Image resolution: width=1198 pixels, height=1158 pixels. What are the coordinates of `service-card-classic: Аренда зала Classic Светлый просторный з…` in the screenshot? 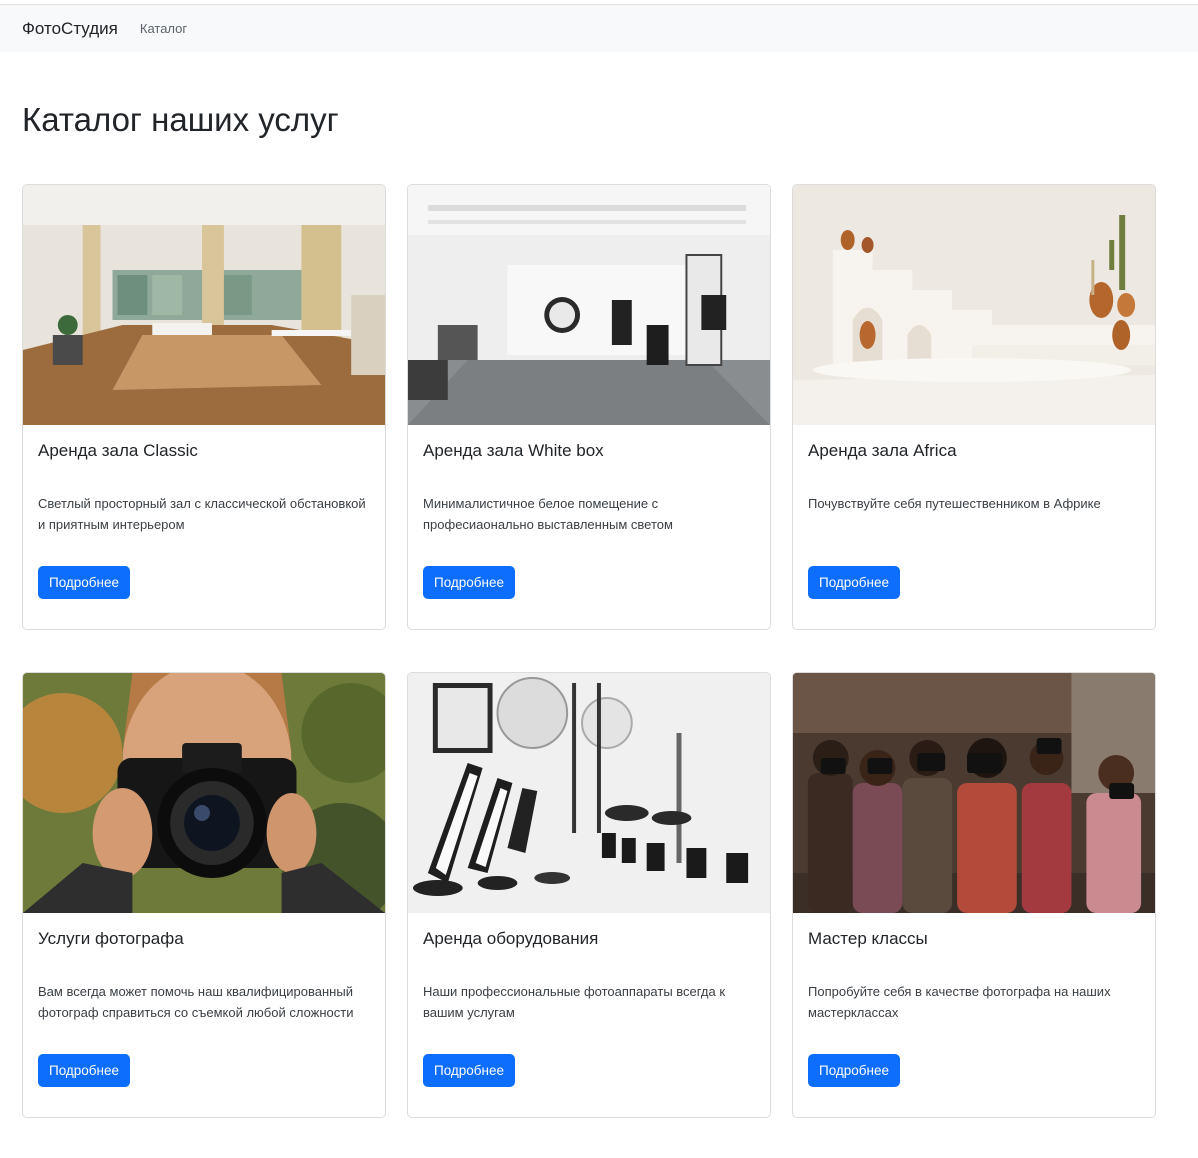 It's located at (204, 407).